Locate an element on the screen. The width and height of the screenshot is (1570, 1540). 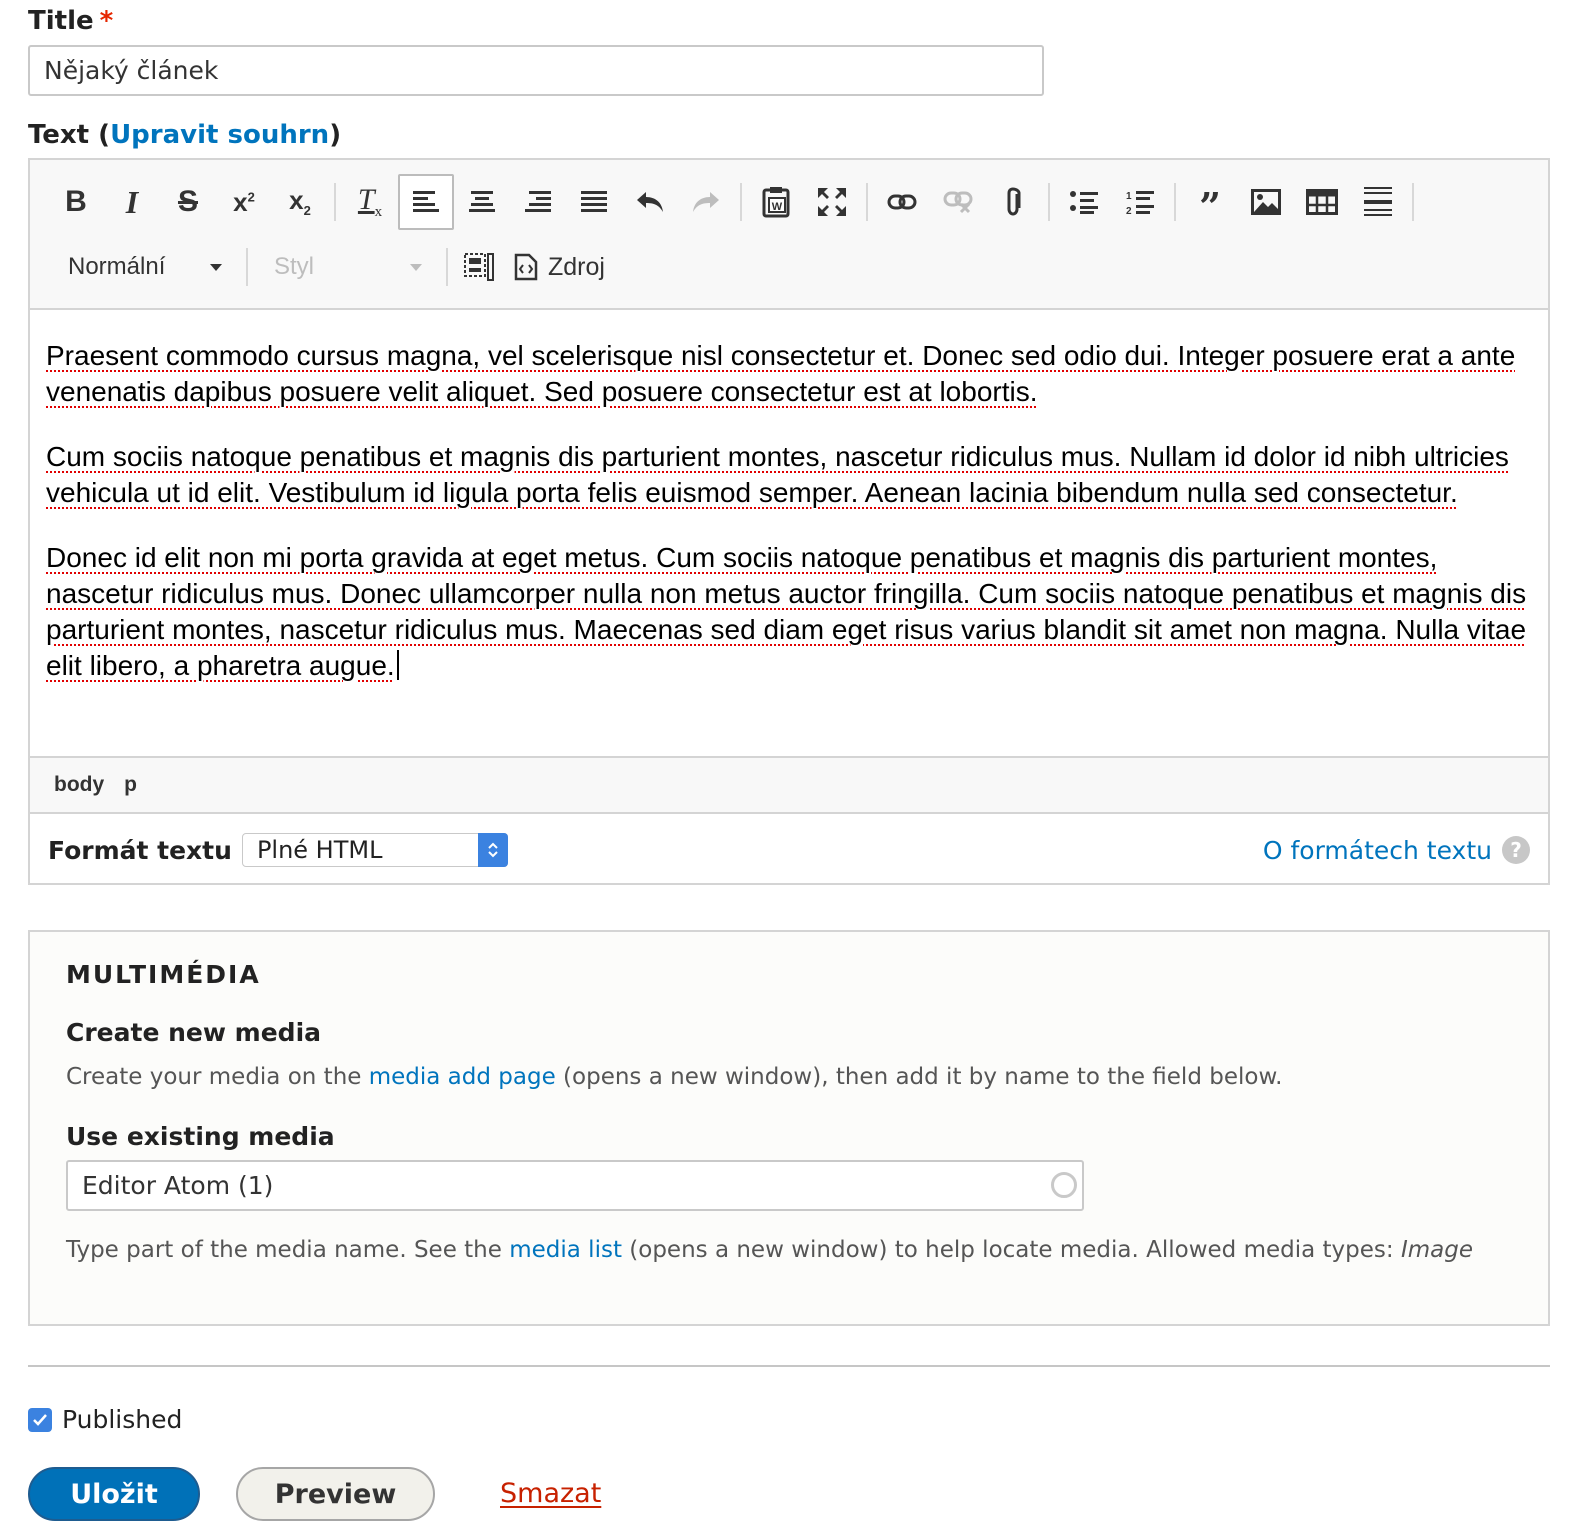
text-formats-help-link: O formátech textu is located at coordinates (1377, 850).